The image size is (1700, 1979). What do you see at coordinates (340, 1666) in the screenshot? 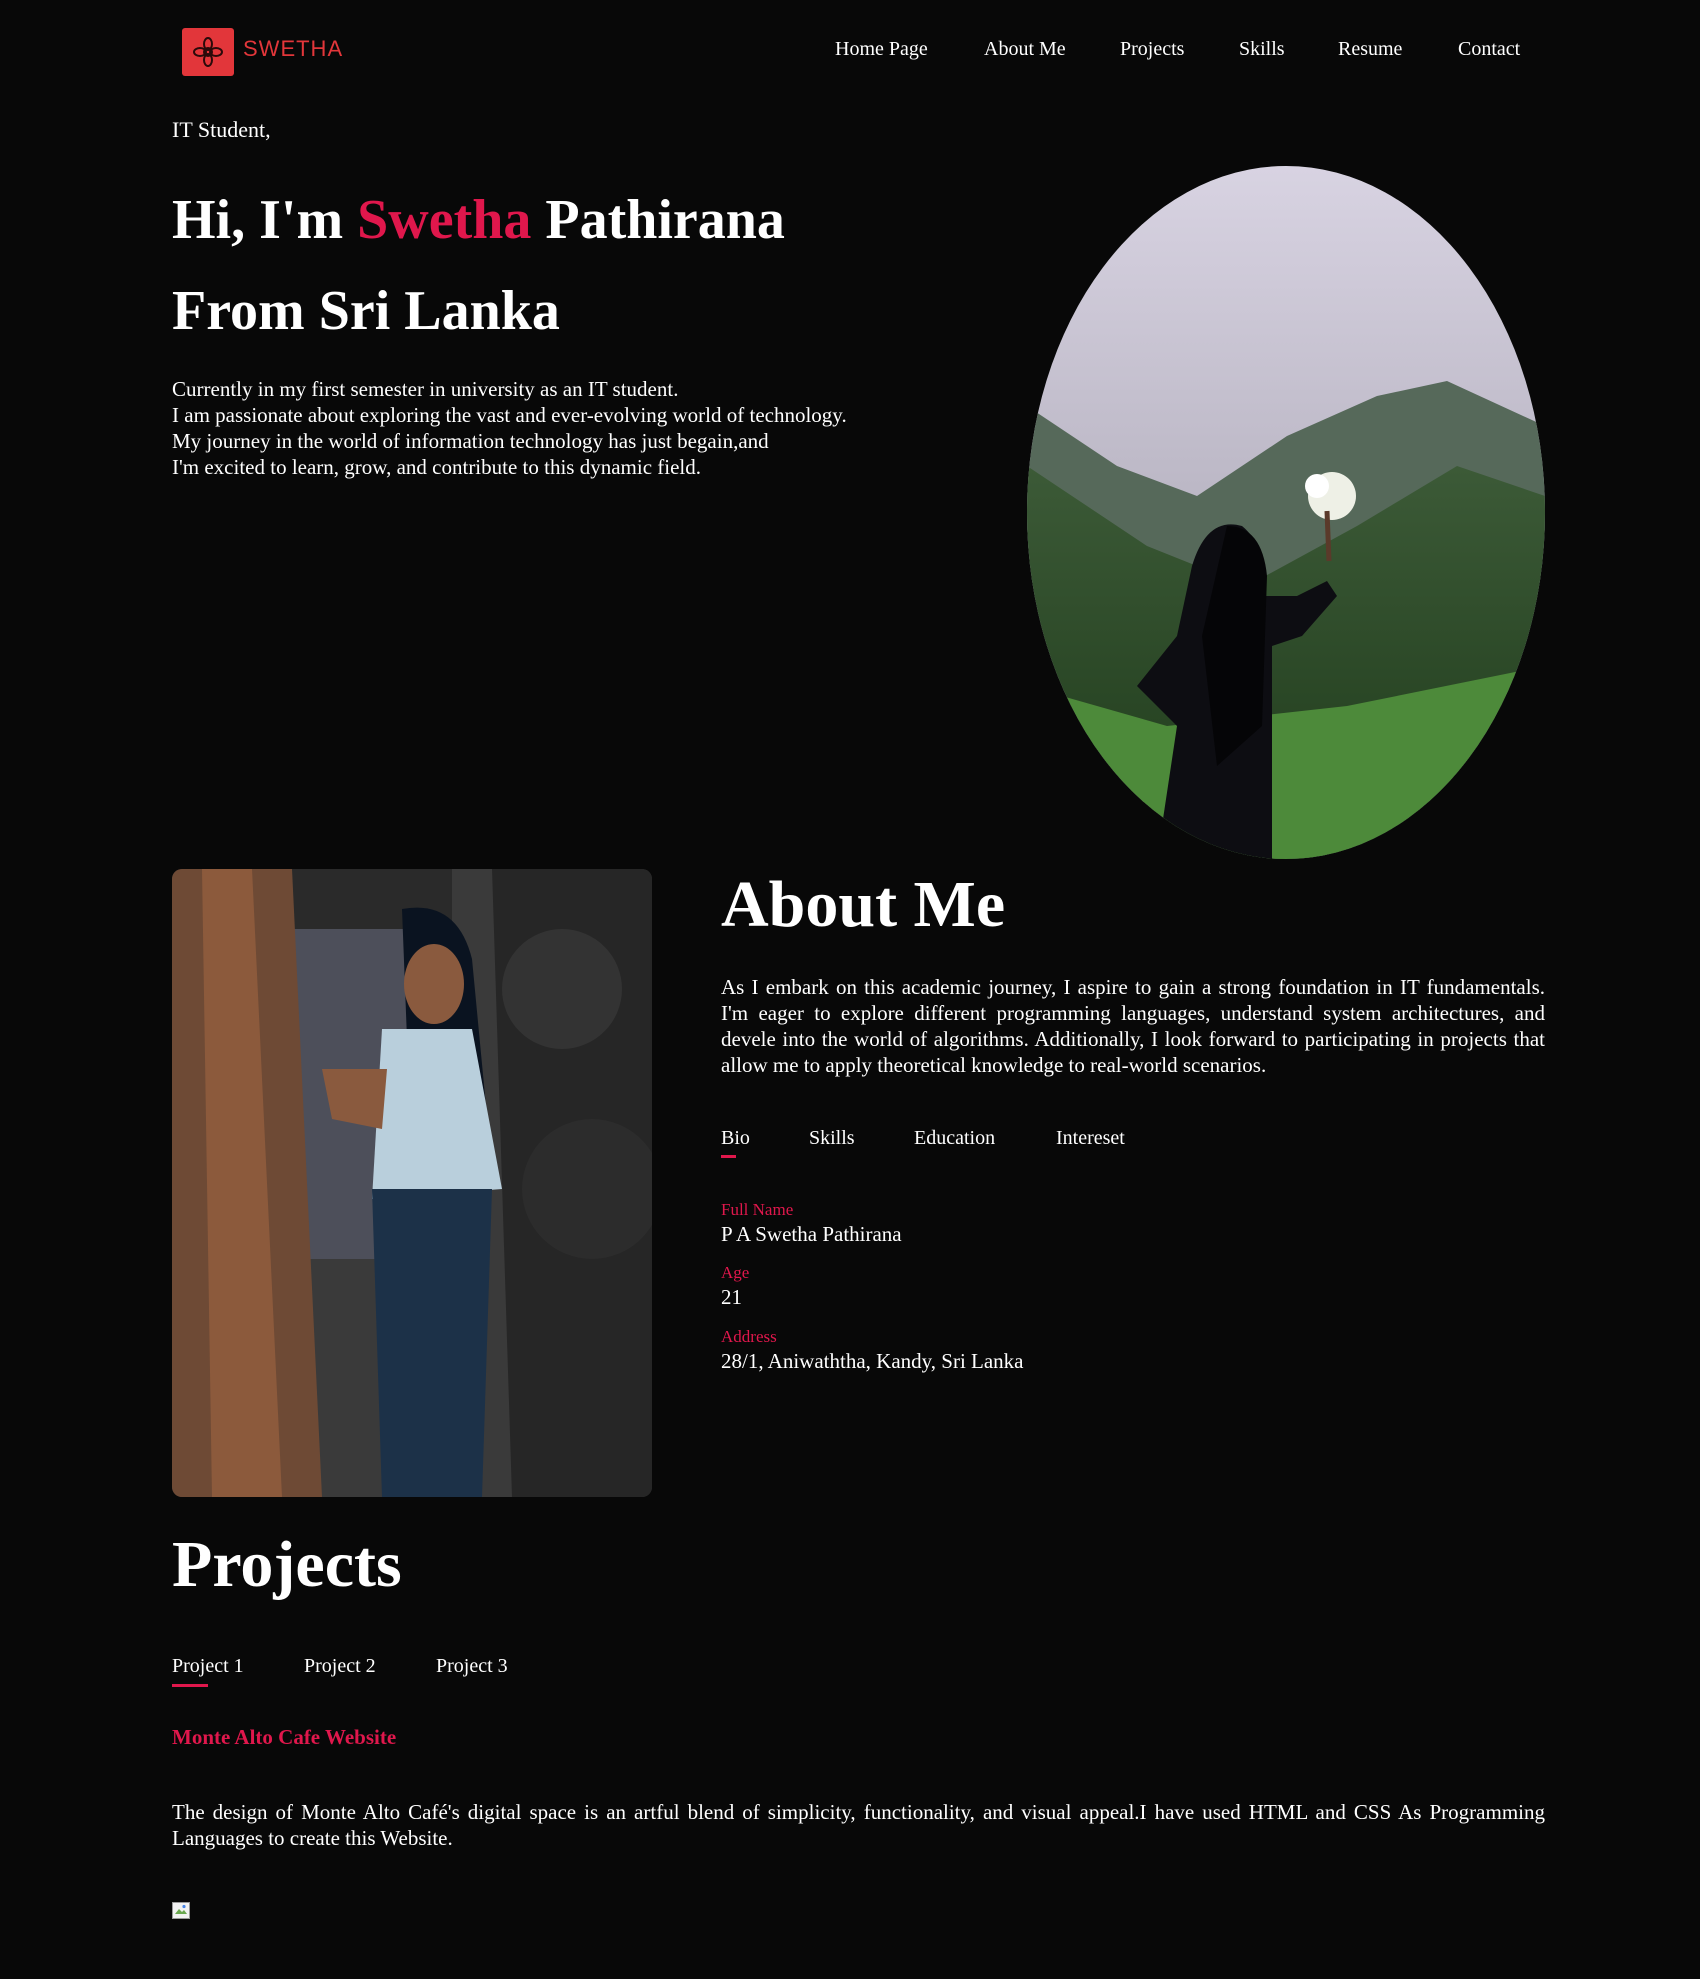
I see `tab-project-2: Project 2` at bounding box center [340, 1666].